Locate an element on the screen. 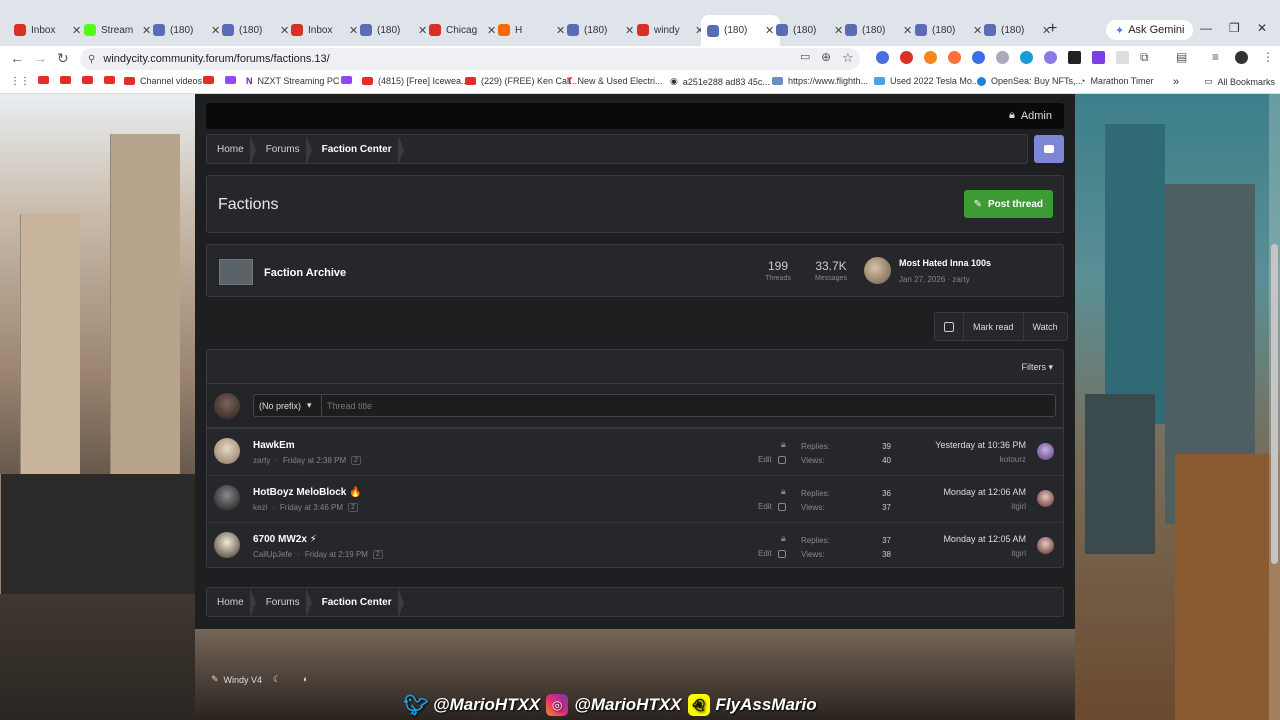 The image size is (1280, 720). last-post-user: kotourz is located at coordinates (980, 459).